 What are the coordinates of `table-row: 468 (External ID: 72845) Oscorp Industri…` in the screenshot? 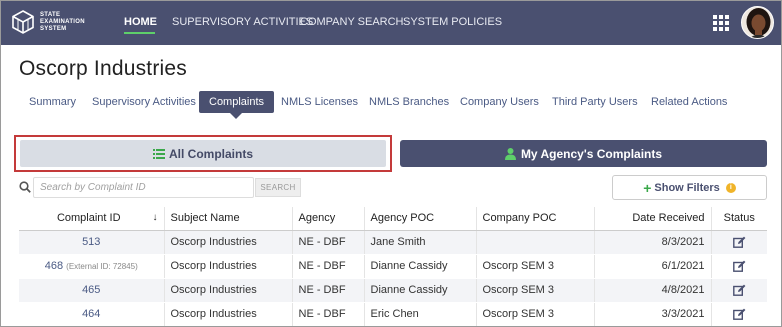 It's located at (393, 266).